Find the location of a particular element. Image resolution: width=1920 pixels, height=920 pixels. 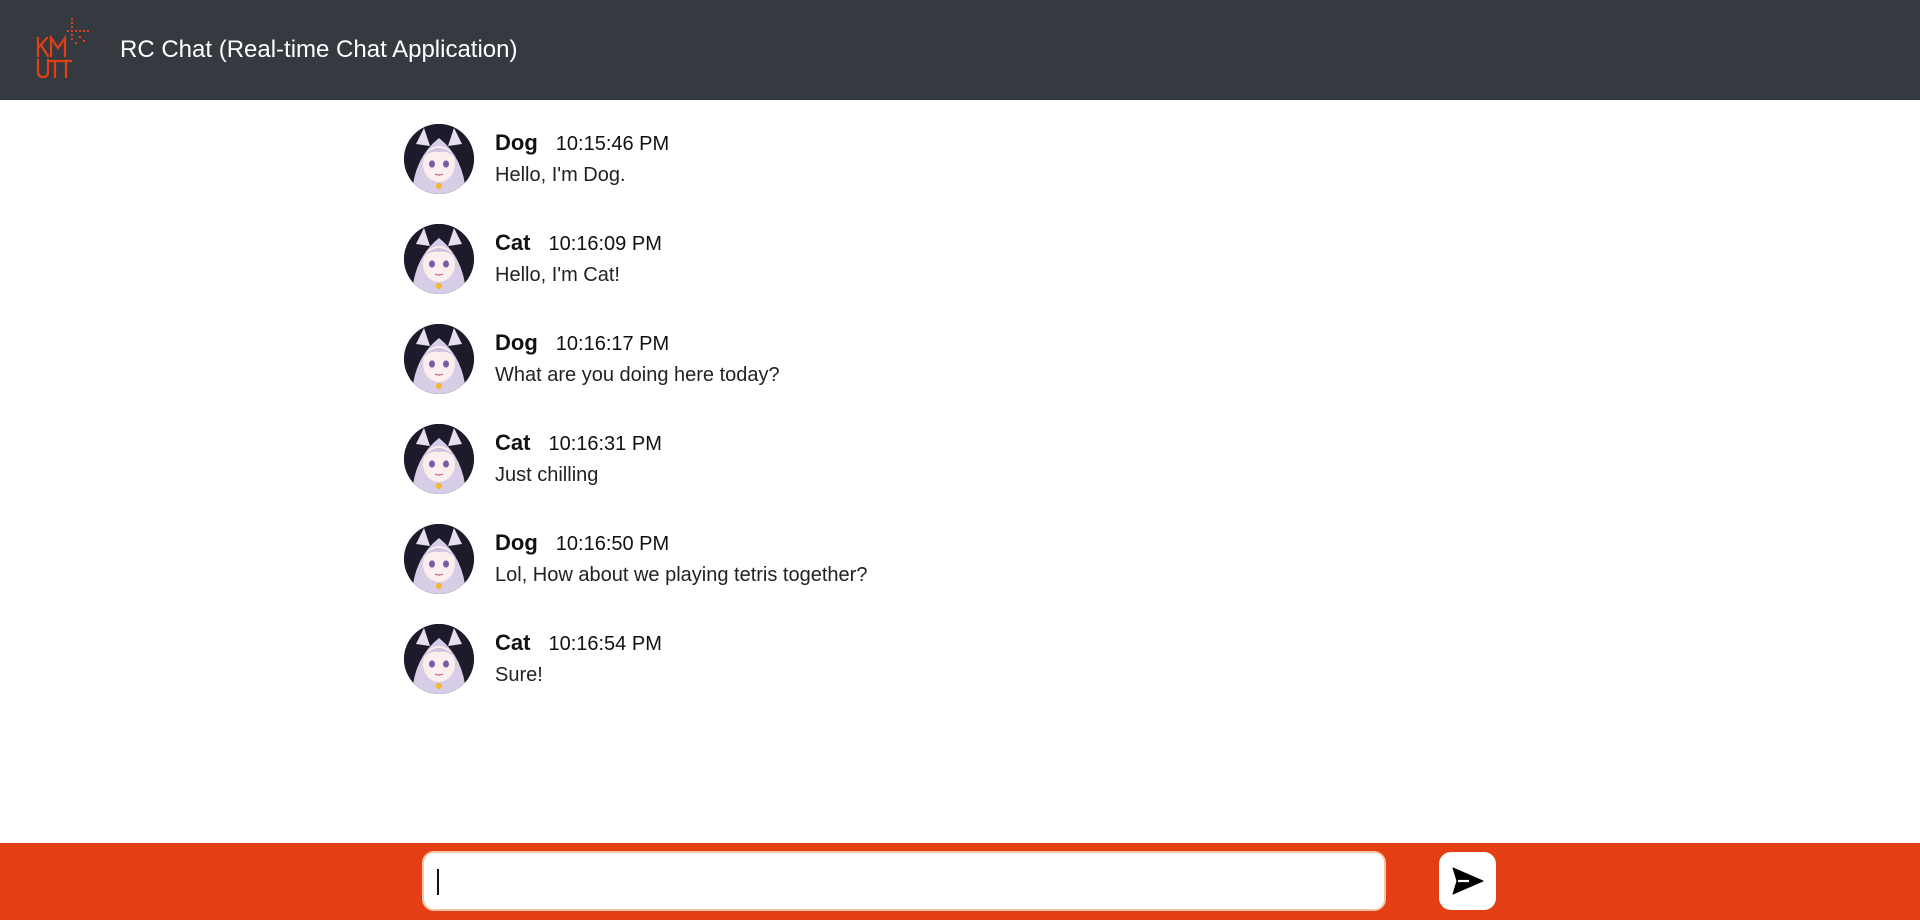

message-header: Cat 10:16:09 PM is located at coordinates (578, 243).